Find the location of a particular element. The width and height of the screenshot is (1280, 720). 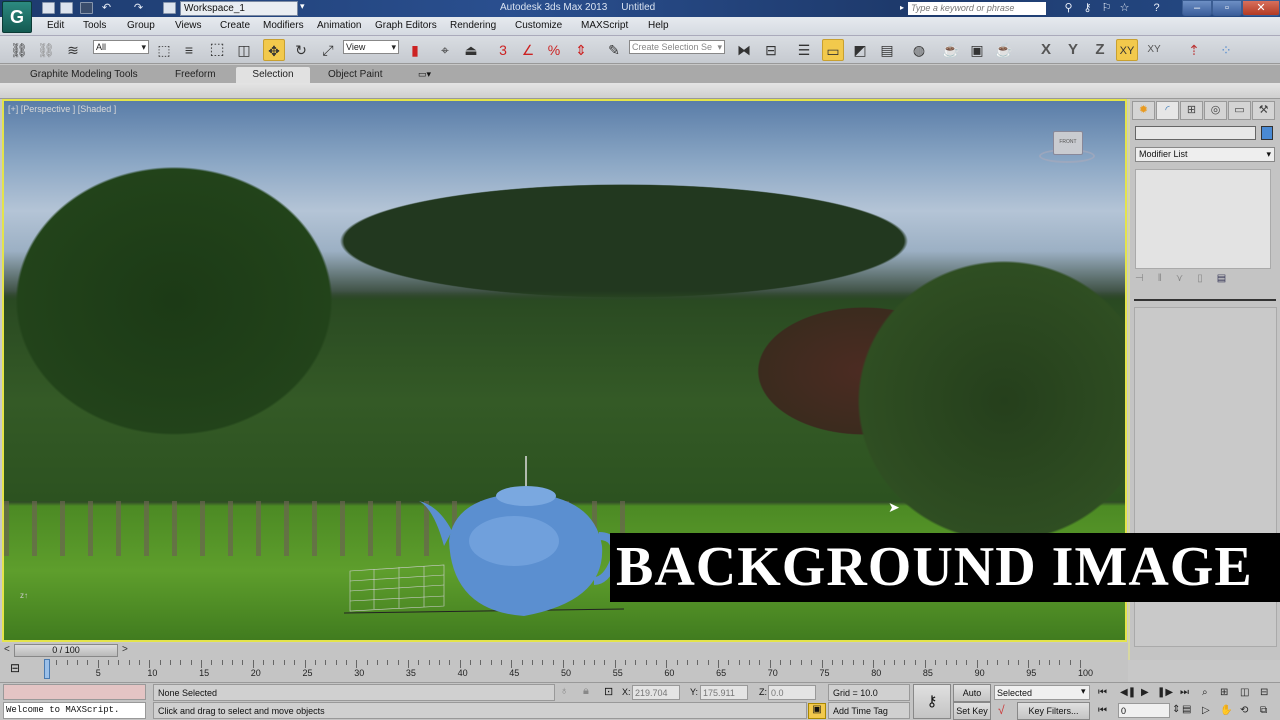

time-tag-icon: ▣ is located at coordinates (817, 711).